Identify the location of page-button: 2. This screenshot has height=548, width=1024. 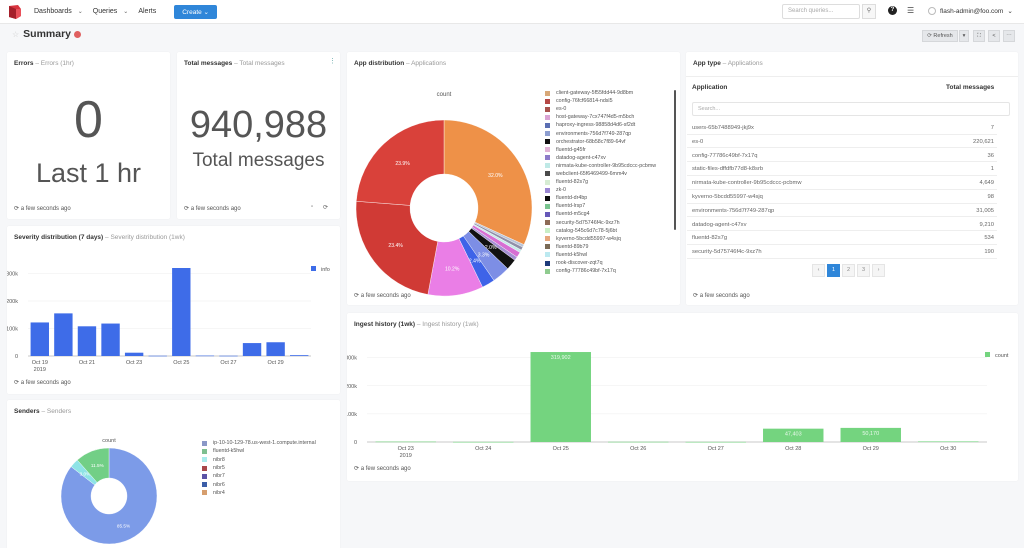
(848, 270).